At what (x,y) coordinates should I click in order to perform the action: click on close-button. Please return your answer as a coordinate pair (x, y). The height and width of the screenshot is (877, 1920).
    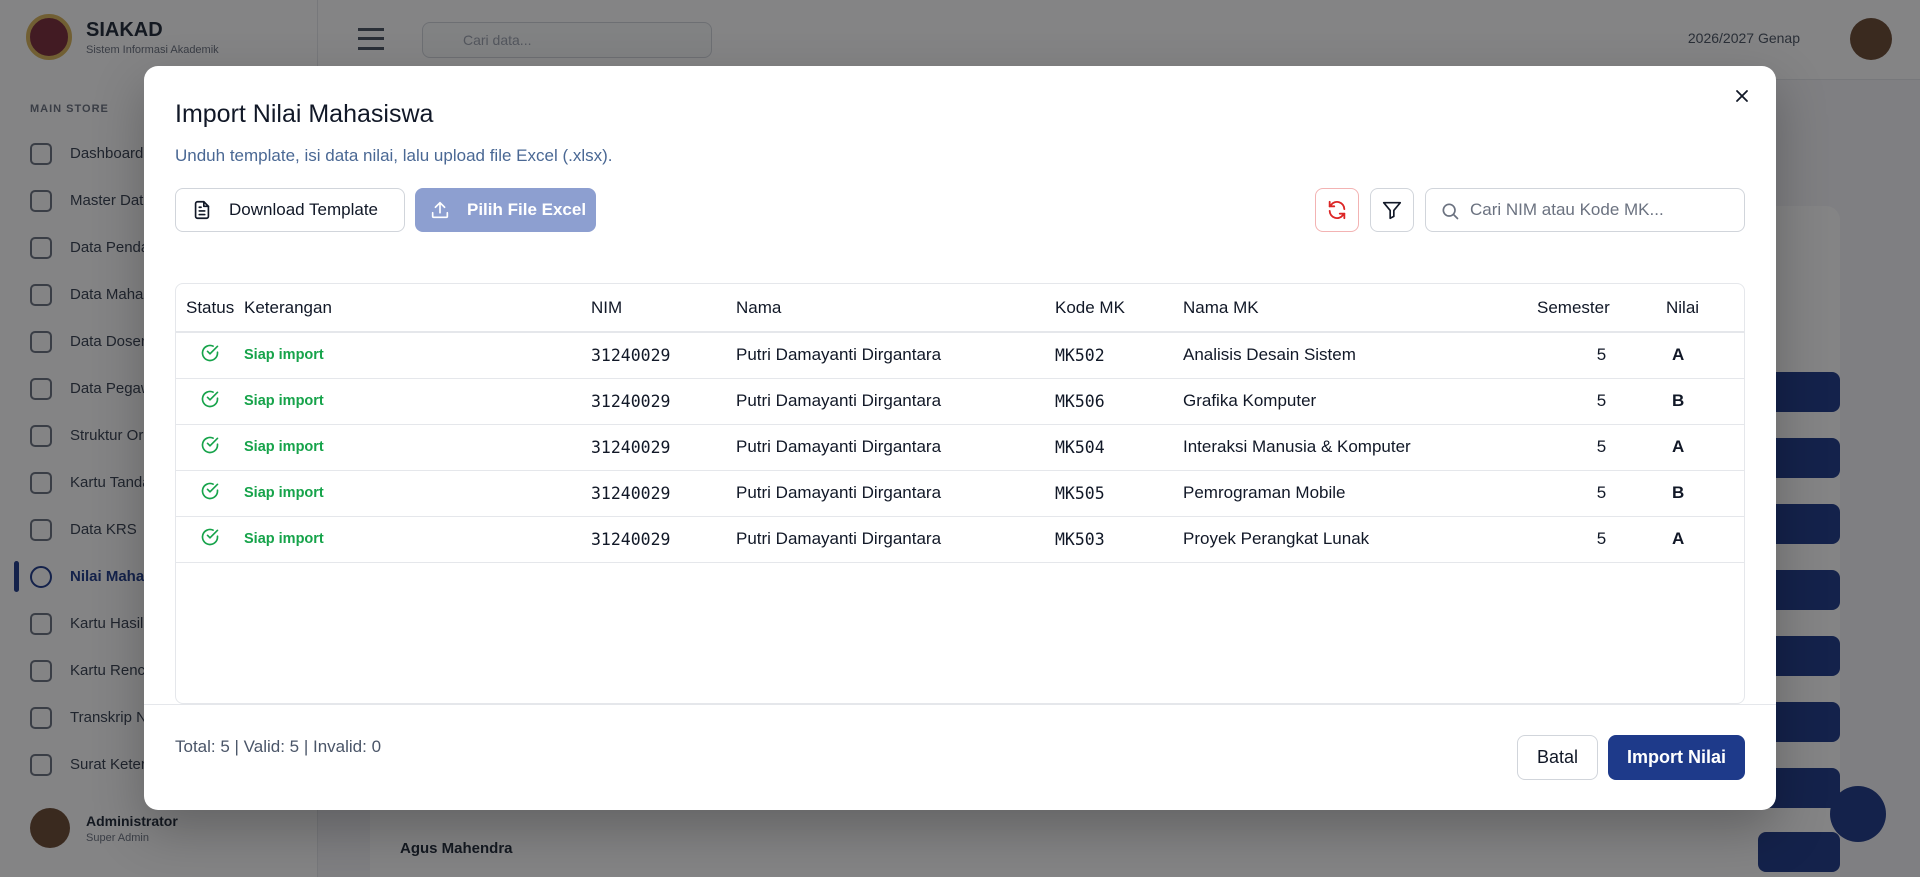
    Looking at the image, I should click on (1742, 96).